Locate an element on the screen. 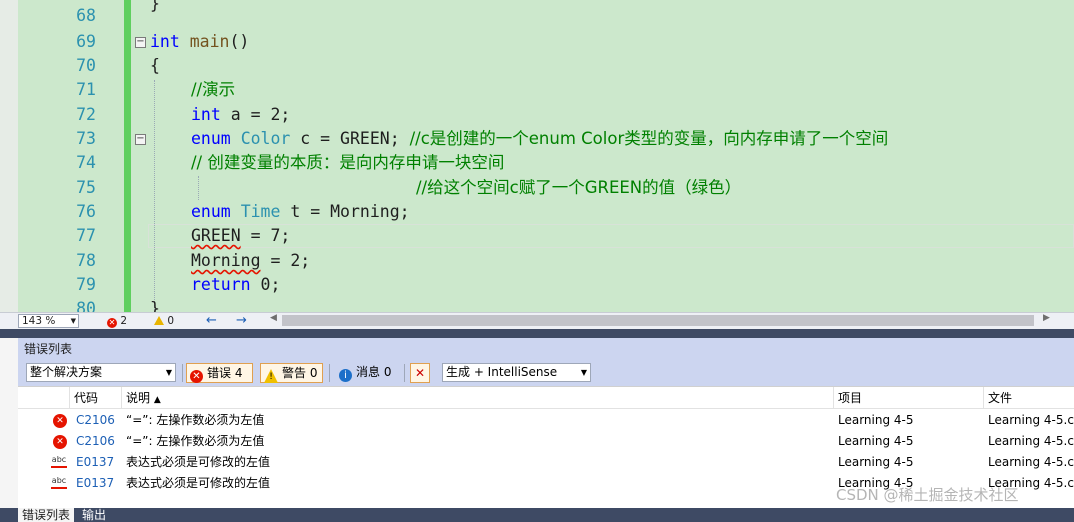 The height and width of the screenshot is (522, 1074). error-identifier: Morning is located at coordinates (226, 260).